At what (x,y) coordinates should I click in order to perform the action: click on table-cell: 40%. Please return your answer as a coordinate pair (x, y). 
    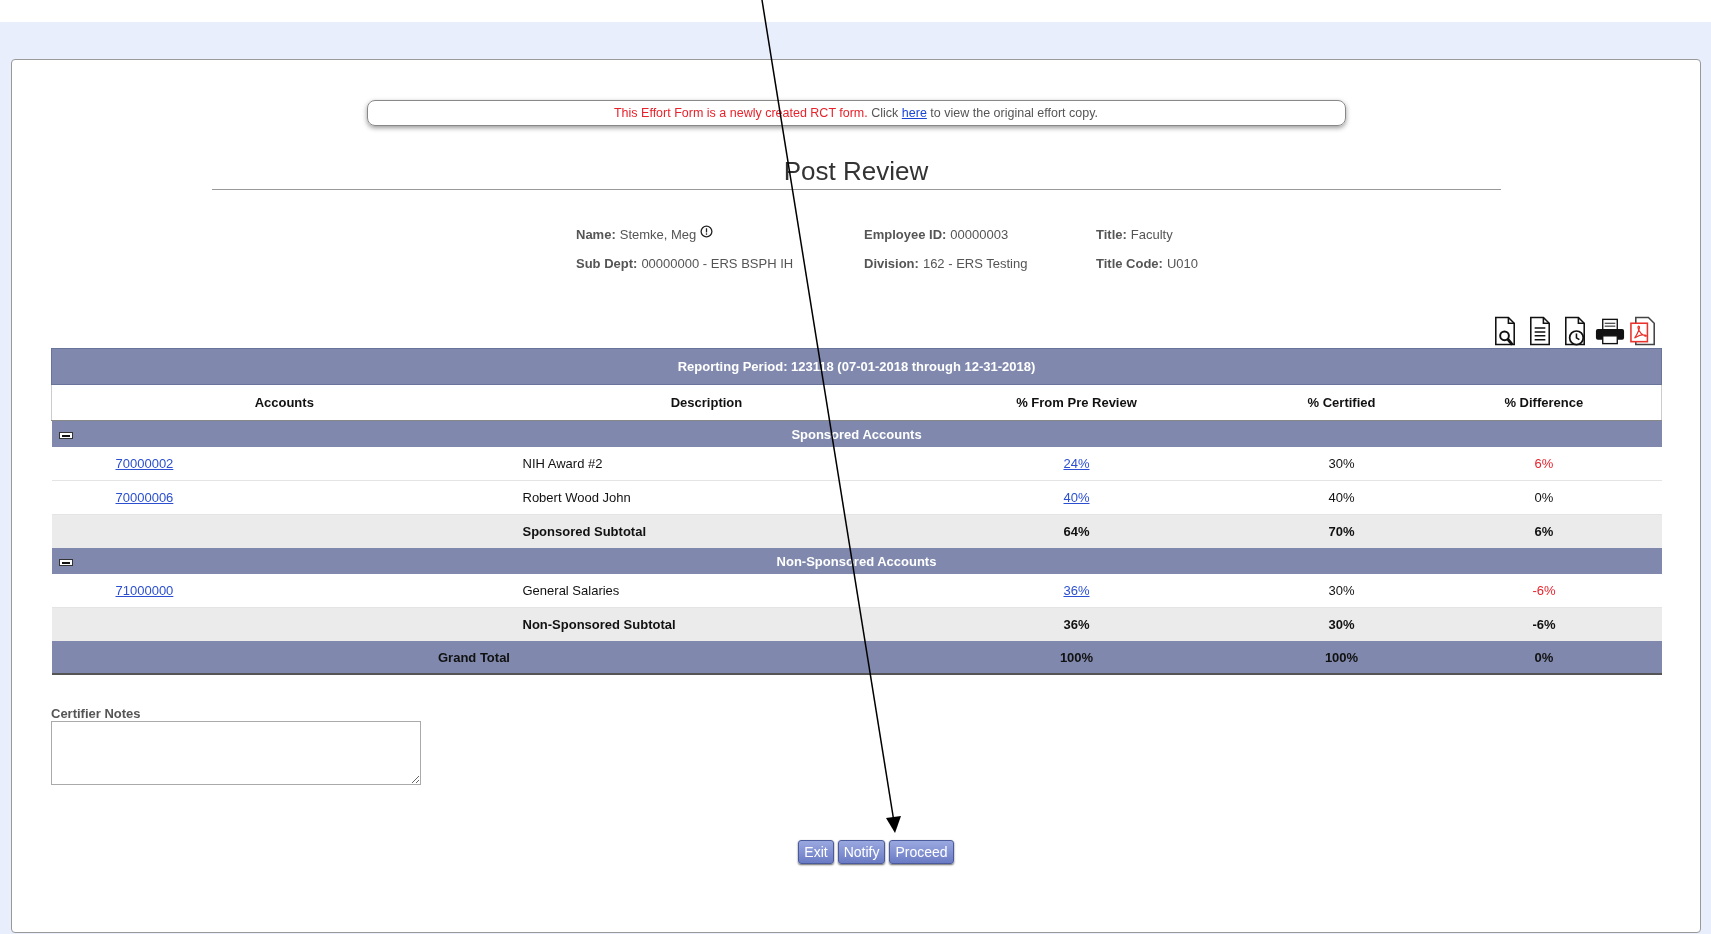
    Looking at the image, I should click on (1341, 497).